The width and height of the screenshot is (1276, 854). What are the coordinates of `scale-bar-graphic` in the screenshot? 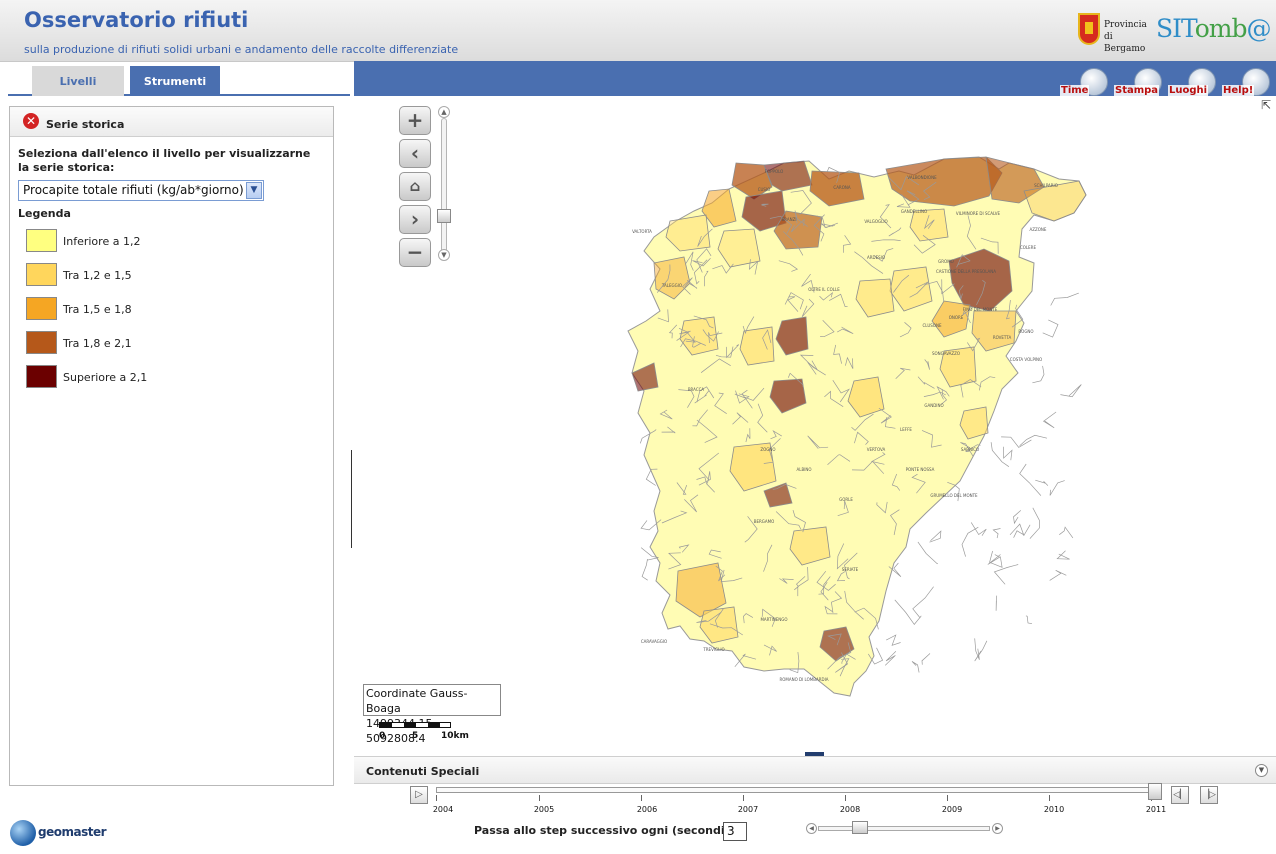 It's located at (415, 725).